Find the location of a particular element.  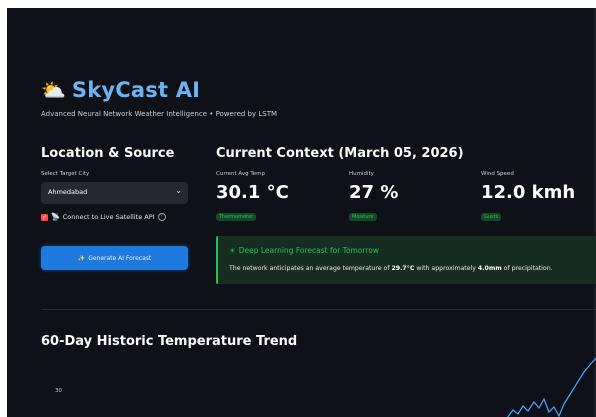

temperature-trend-line is located at coordinates (551, 387).